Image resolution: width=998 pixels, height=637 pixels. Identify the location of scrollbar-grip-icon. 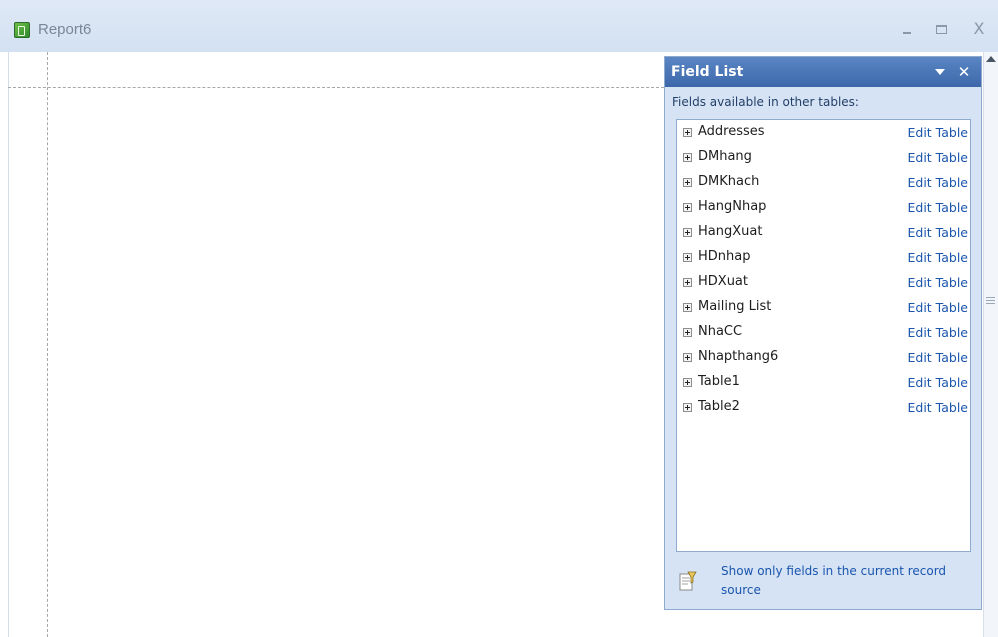
(990, 300).